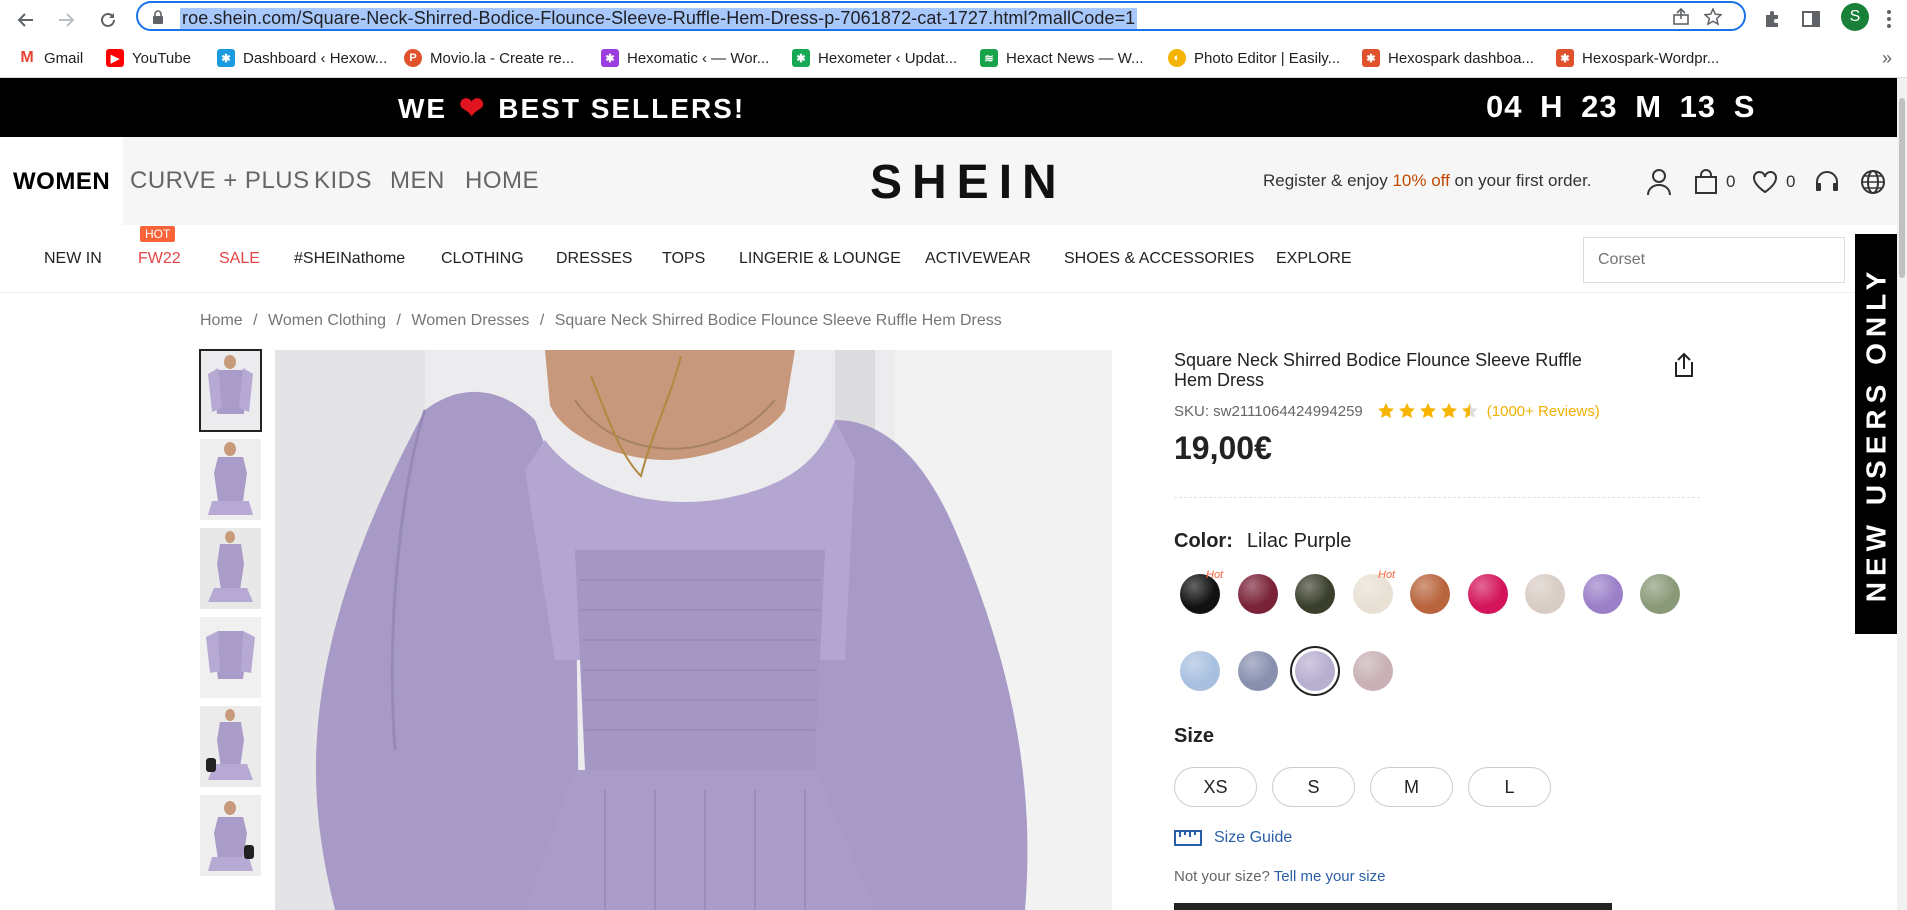 The height and width of the screenshot is (910, 1907). What do you see at coordinates (159, 259) in the screenshot?
I see `nav-fw22: FW22` at bounding box center [159, 259].